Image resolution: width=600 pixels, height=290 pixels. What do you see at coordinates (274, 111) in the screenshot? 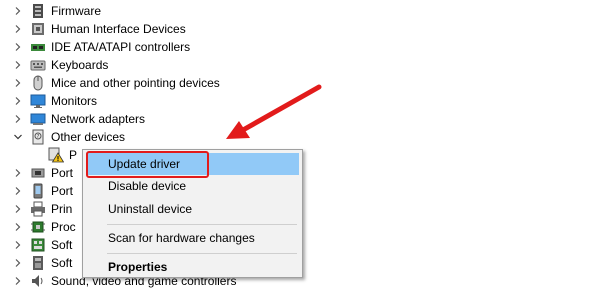
I see `red-arrow-icon` at bounding box center [274, 111].